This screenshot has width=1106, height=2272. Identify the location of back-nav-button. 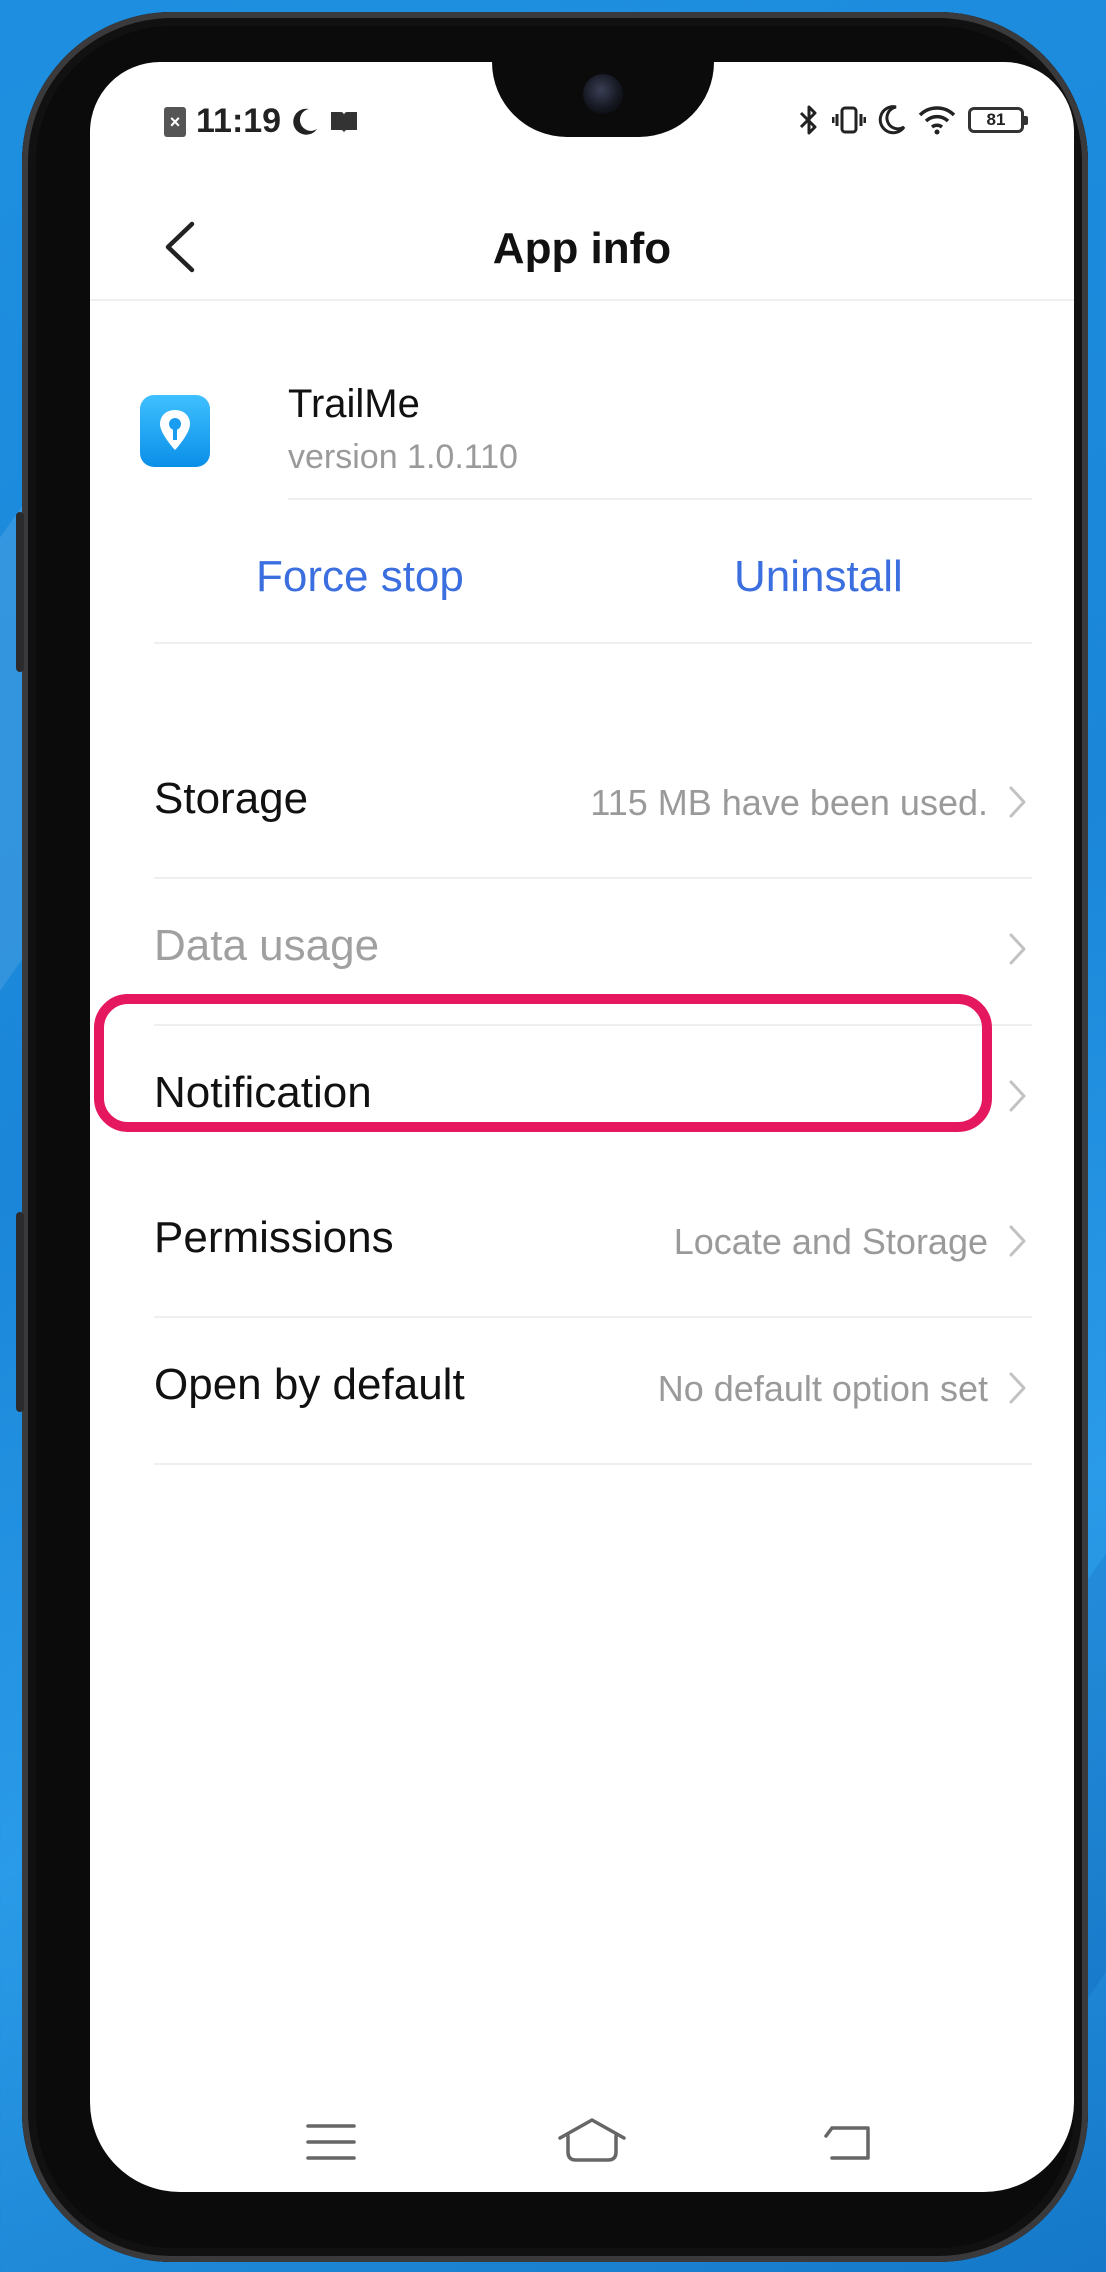
(851, 2142).